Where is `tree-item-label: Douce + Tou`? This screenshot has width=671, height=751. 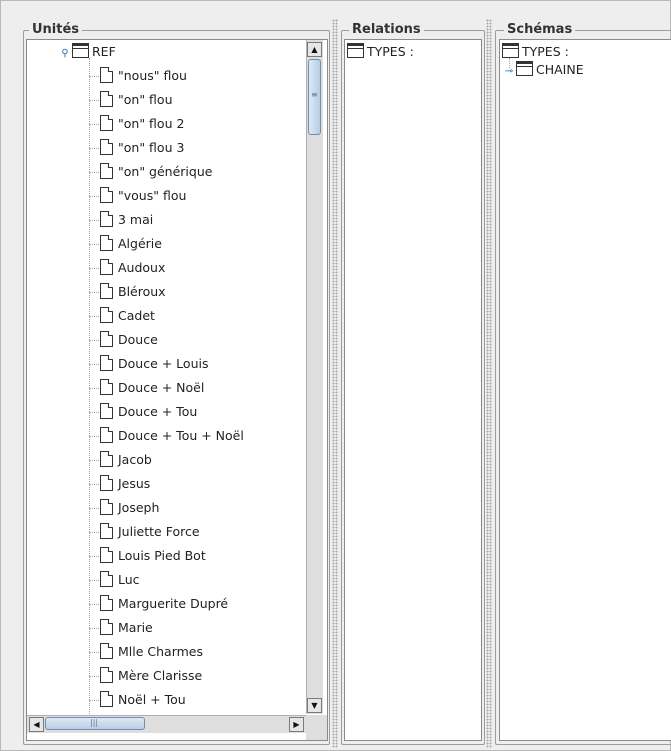
tree-item-label: Douce + Tou is located at coordinates (158, 411).